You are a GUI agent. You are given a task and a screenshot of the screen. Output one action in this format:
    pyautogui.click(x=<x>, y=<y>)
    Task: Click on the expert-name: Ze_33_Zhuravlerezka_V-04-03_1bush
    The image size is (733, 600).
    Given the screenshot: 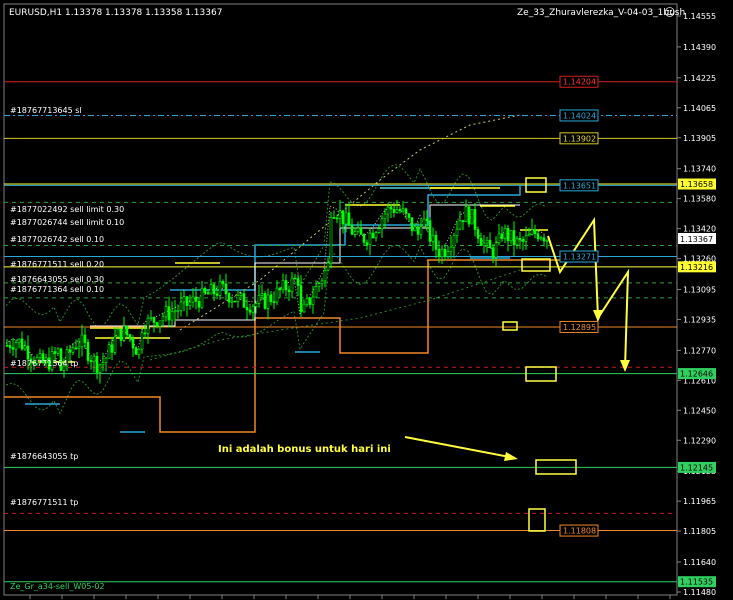 What is the action you would take?
    pyautogui.click(x=601, y=13)
    